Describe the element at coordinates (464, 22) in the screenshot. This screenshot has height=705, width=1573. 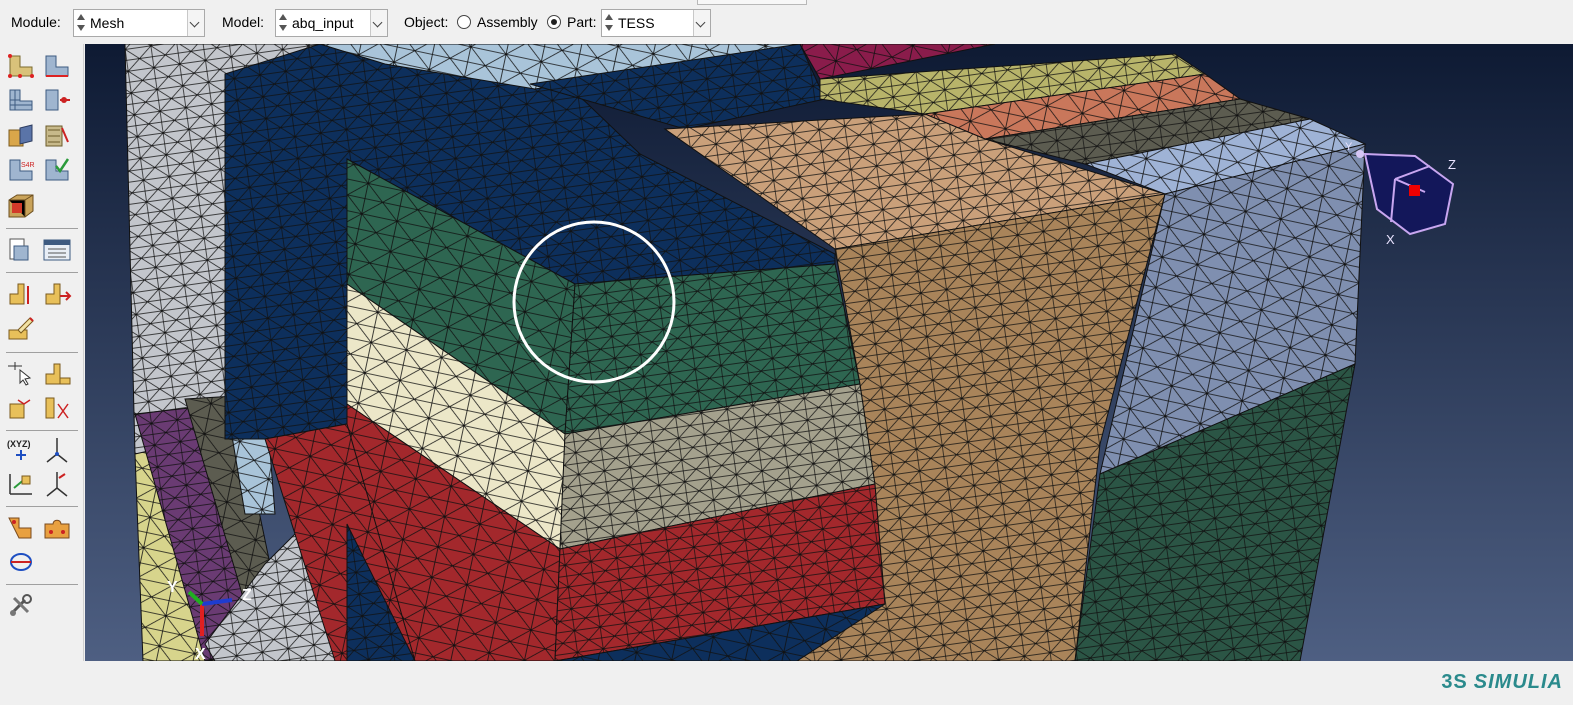
I see `assembly-radio` at that location.